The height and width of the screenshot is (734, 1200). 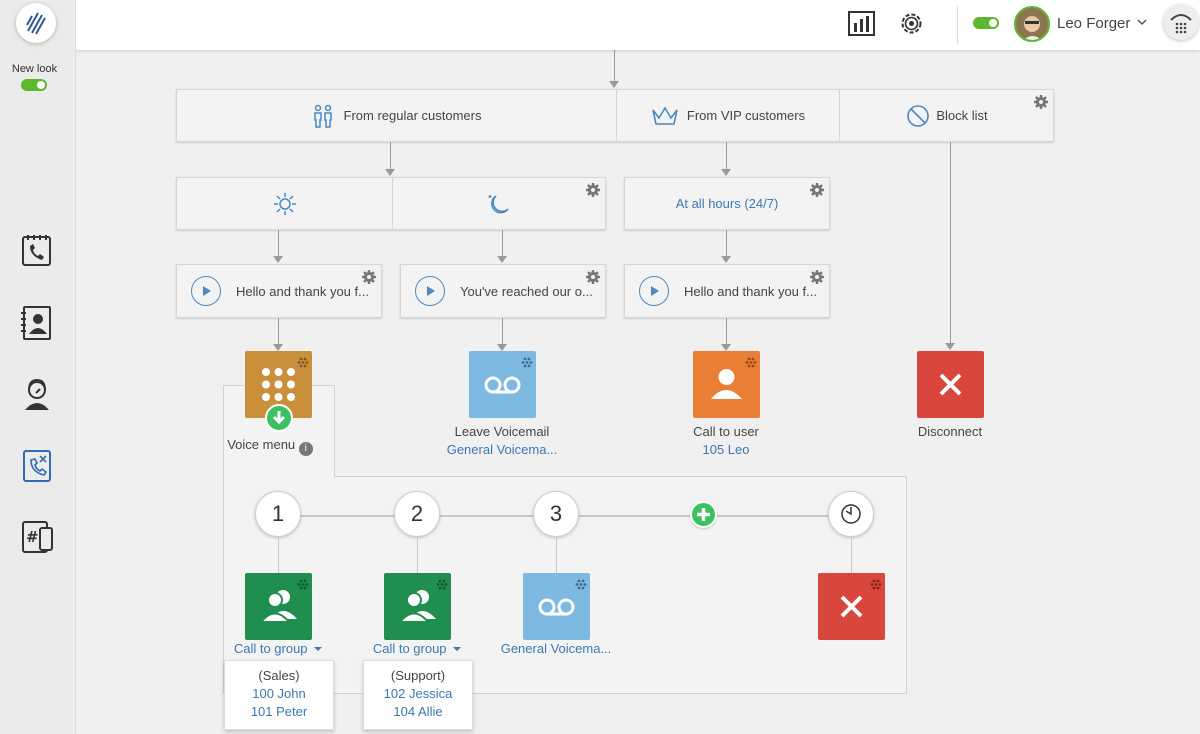 What do you see at coordinates (417, 514) in the screenshot?
I see `menu-option-2: 2` at bounding box center [417, 514].